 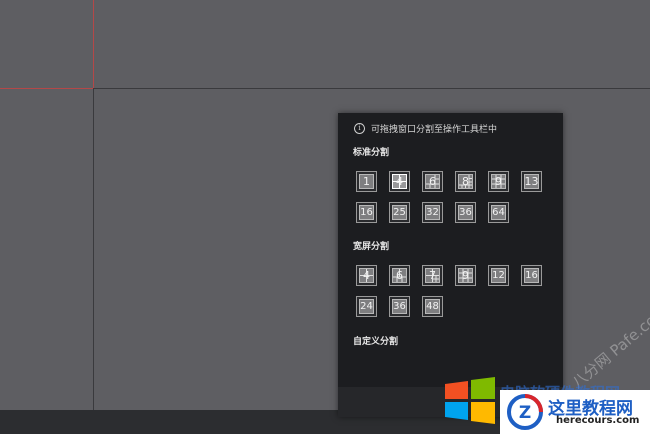 What do you see at coordinates (465, 212) in the screenshot?
I see `layout-button-36: 36` at bounding box center [465, 212].